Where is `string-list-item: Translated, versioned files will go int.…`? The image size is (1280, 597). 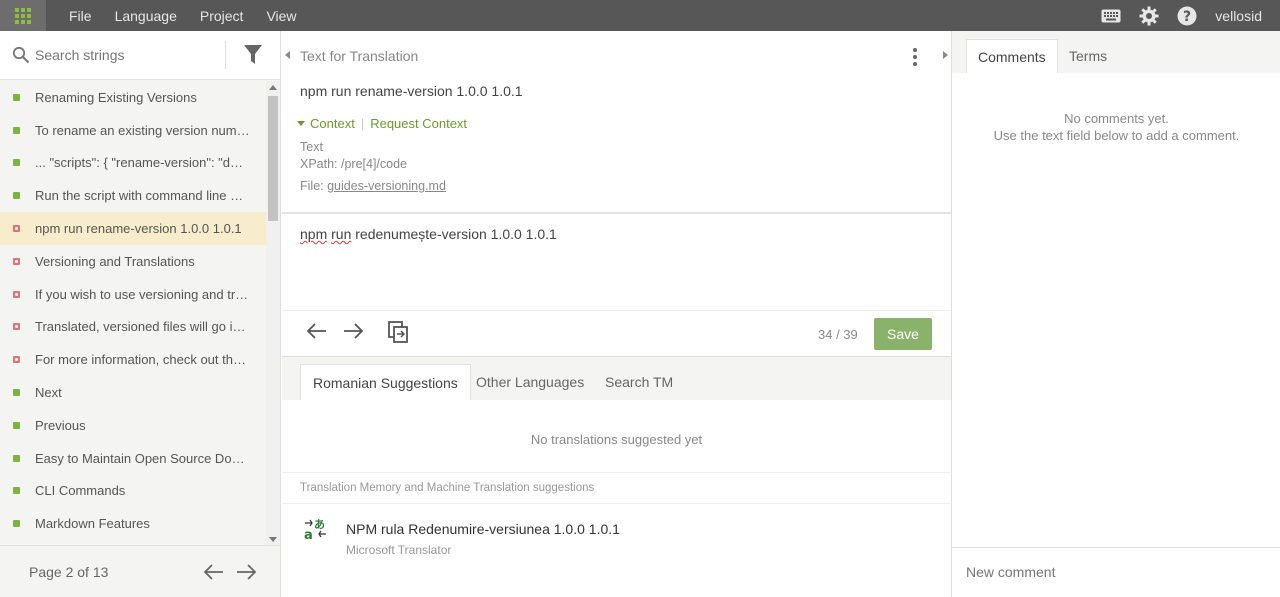 string-list-item: Translated, versioned files will go int.… is located at coordinates (133, 327).